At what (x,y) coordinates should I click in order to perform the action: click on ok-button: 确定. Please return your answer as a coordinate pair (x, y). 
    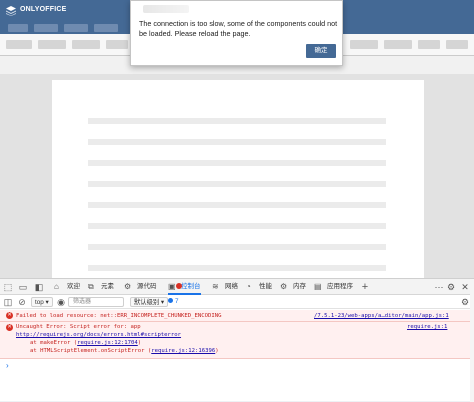
    Looking at the image, I should click on (321, 51).